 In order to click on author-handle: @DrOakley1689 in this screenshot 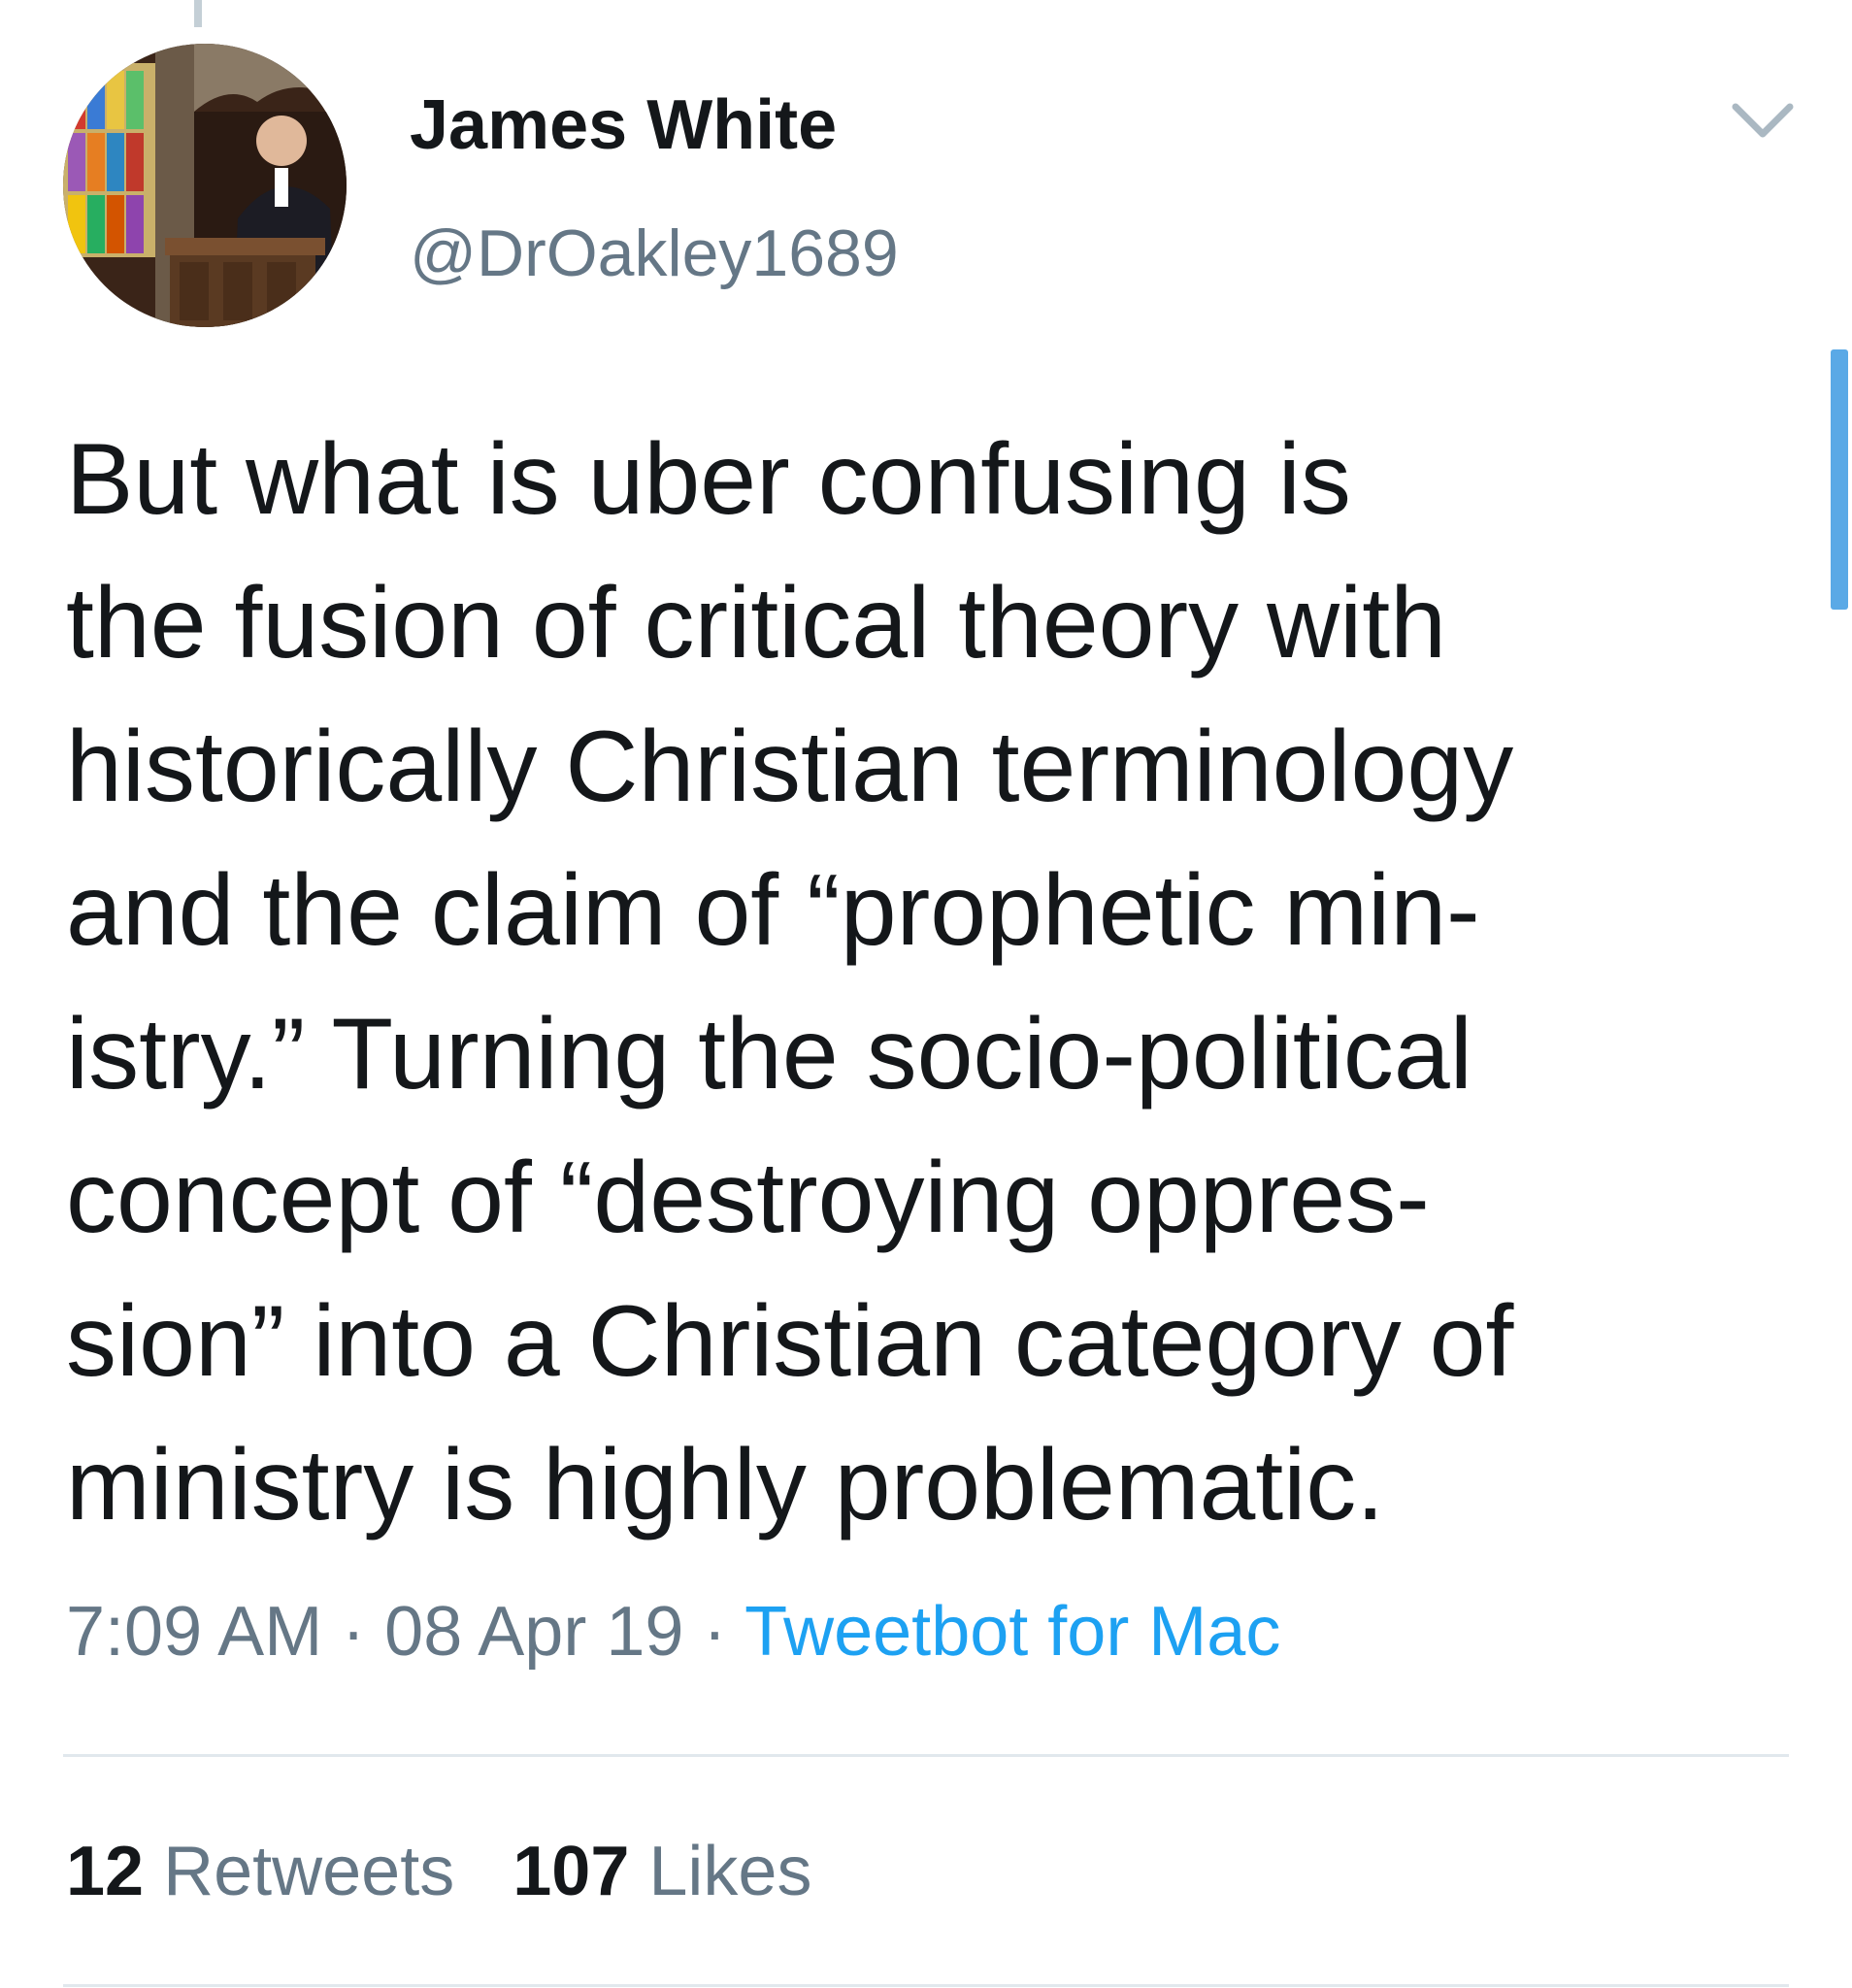, I will do `click(654, 253)`.